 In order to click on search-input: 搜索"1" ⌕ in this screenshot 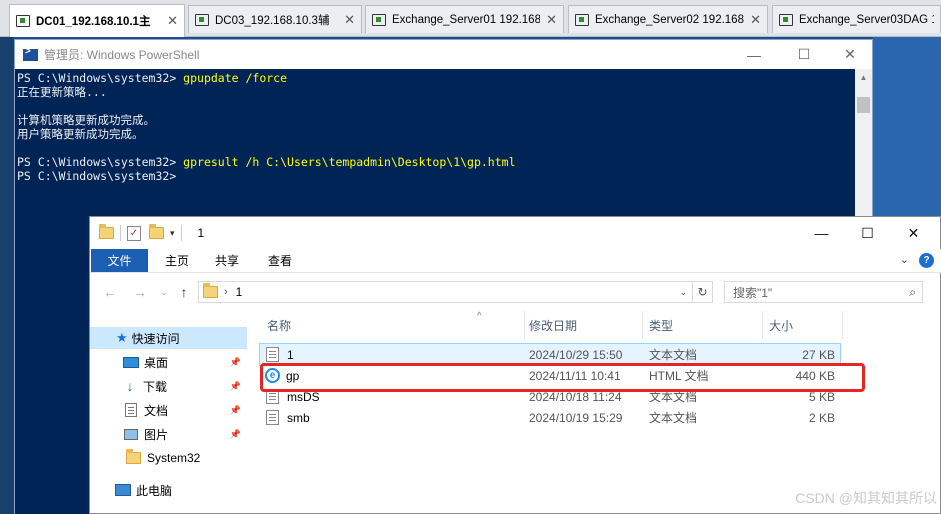, I will do `click(823, 292)`.